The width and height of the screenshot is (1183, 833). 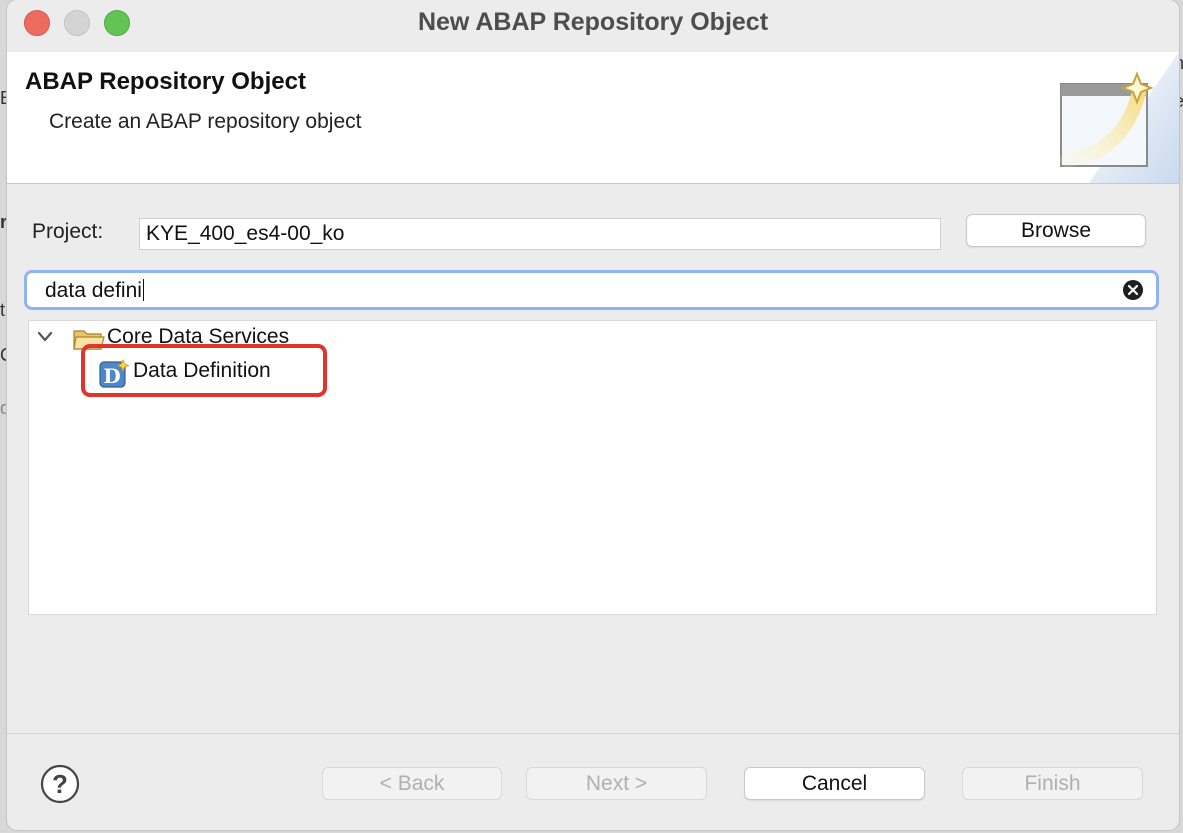 What do you see at coordinates (202, 371) in the screenshot?
I see `tree-item-data-definition: Data Definition` at bounding box center [202, 371].